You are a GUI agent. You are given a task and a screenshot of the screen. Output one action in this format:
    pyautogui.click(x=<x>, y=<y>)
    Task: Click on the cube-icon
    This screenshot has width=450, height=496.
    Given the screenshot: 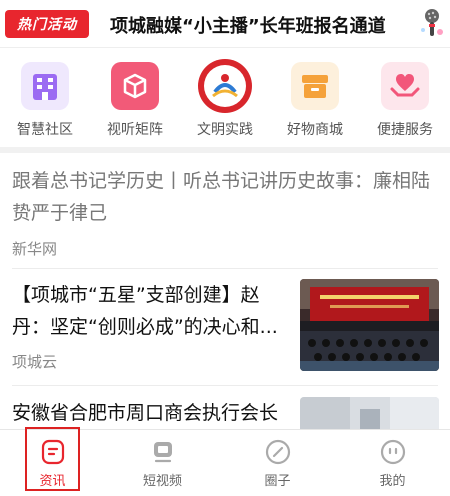 What is the action you would take?
    pyautogui.click(x=135, y=86)
    